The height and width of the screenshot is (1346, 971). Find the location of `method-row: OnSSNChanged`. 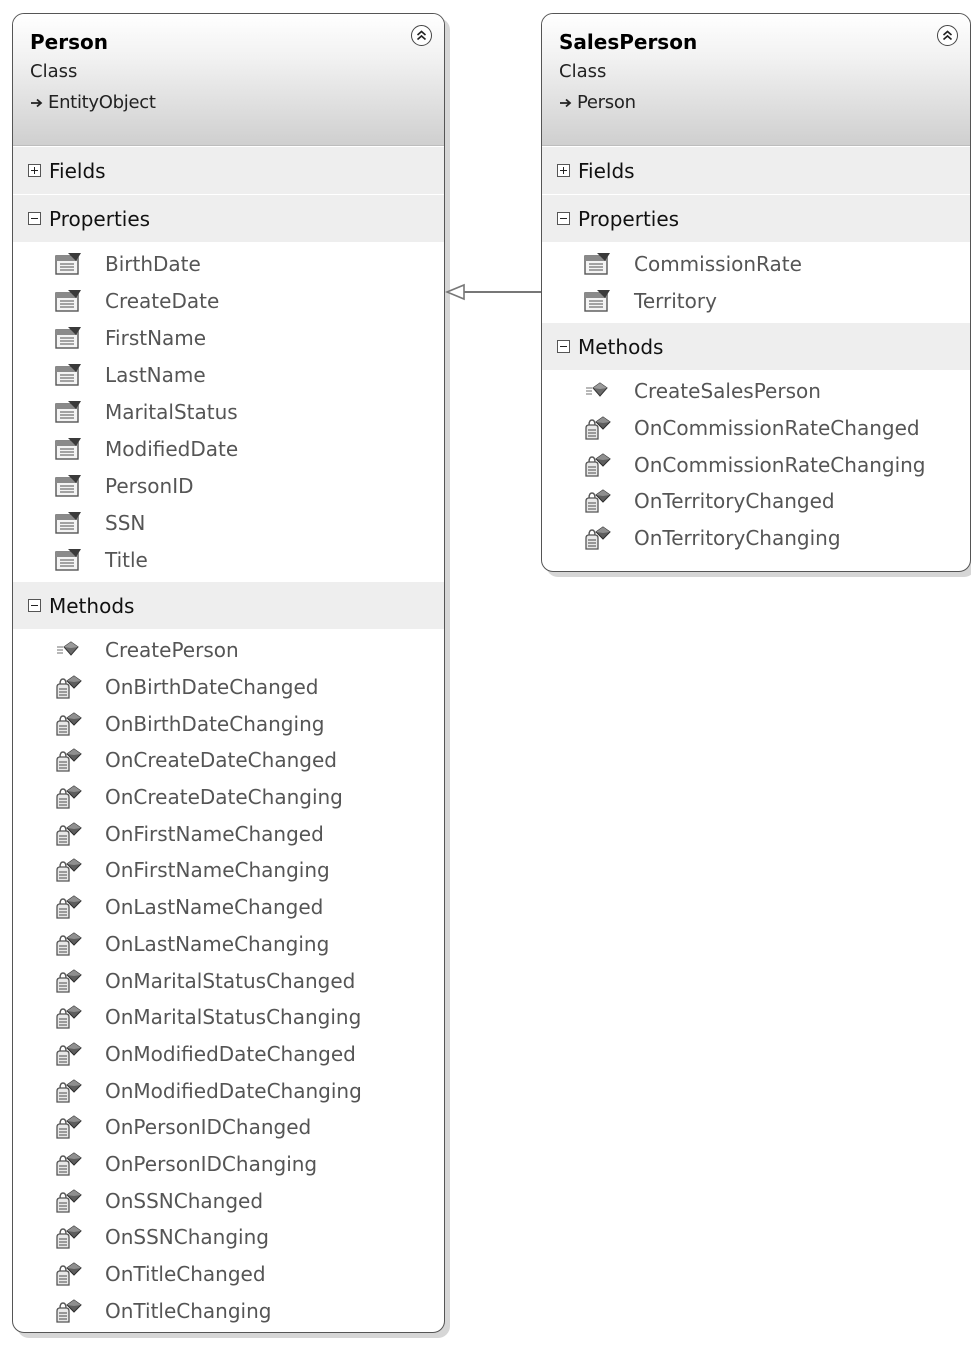

method-row: OnSSNChanged is located at coordinates (228, 1200).